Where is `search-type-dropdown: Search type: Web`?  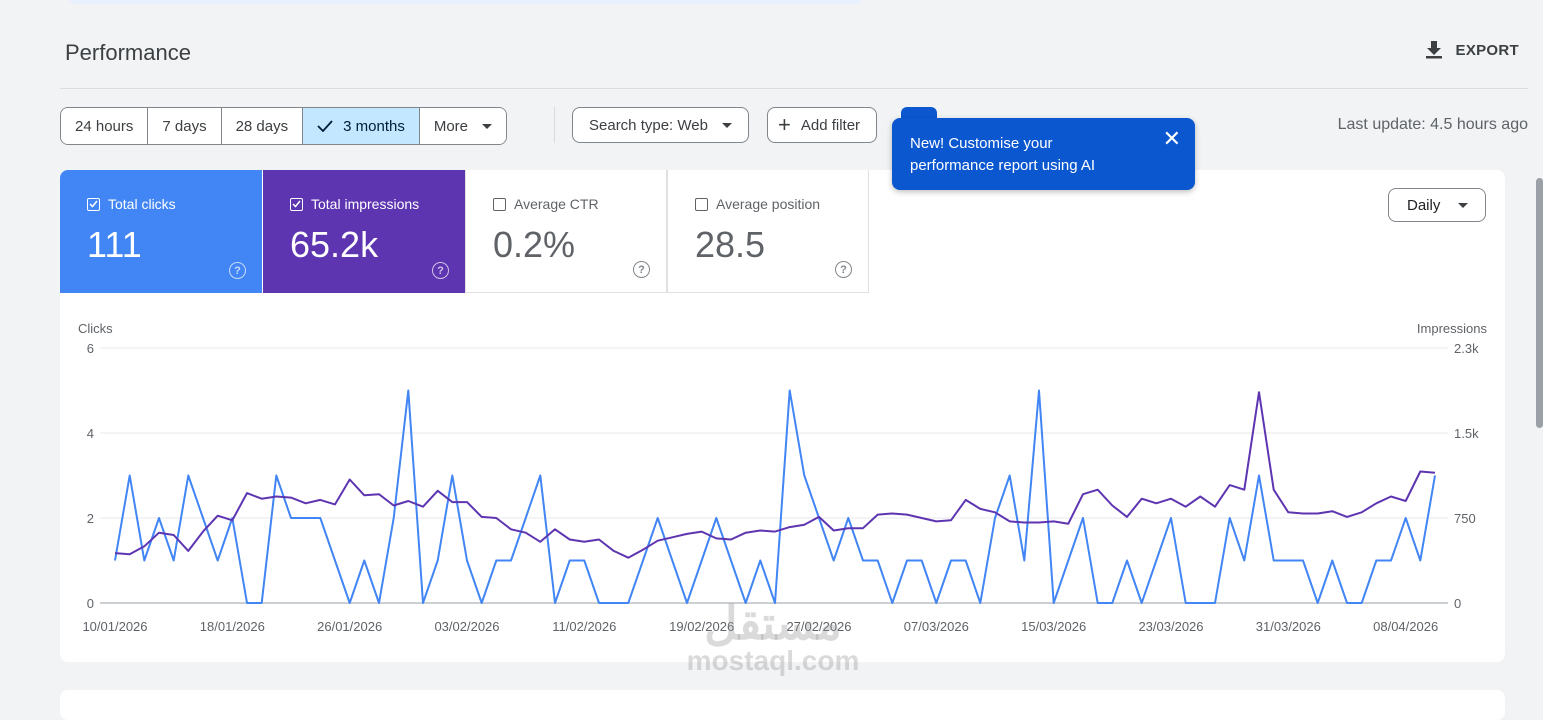 search-type-dropdown: Search type: Web is located at coordinates (660, 125).